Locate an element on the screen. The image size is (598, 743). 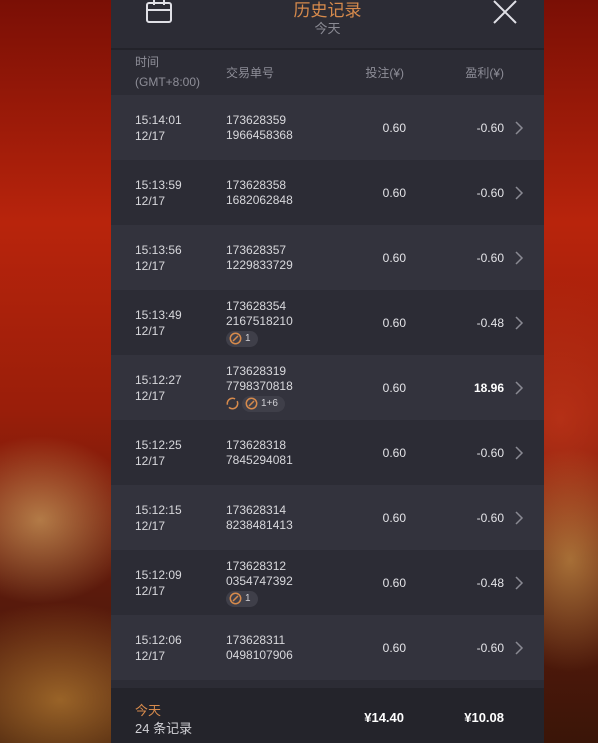
row-transaction-id-2: 0498107906 is located at coordinates (259, 654).